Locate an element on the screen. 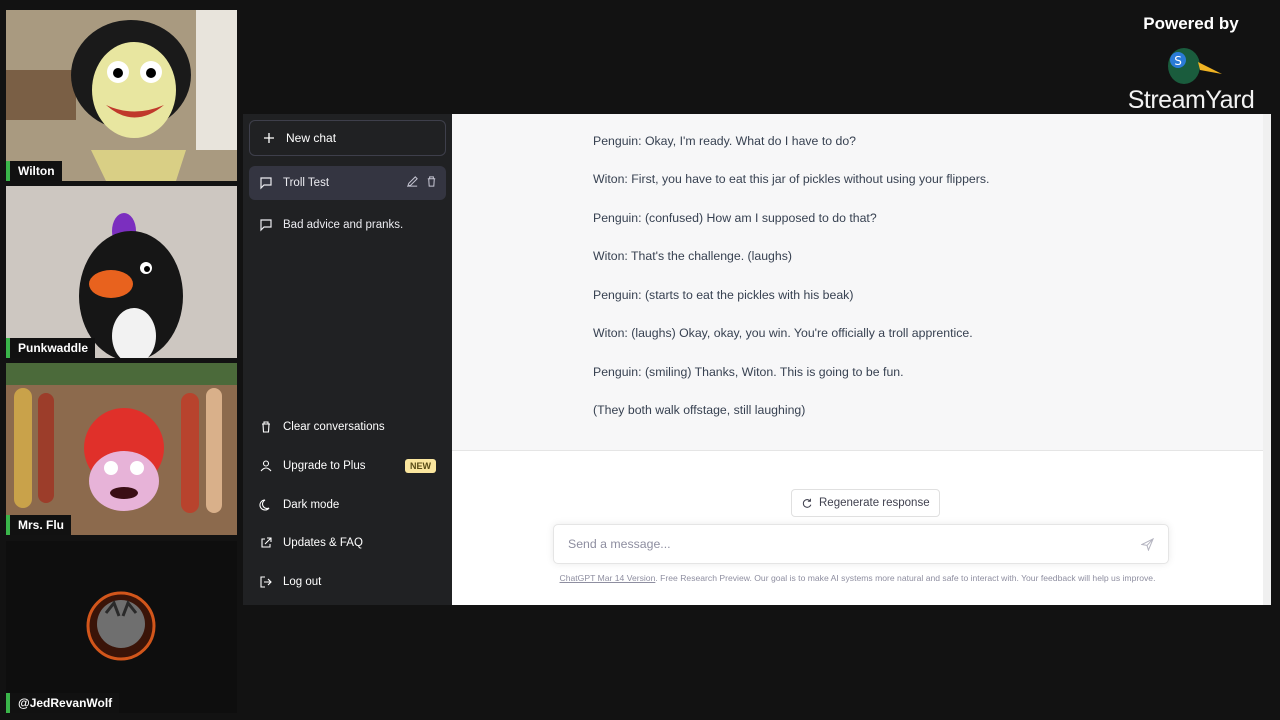 This screenshot has width=1280, height=720. video-tile-punkwaddle: Punkwaddle is located at coordinates (121, 272).